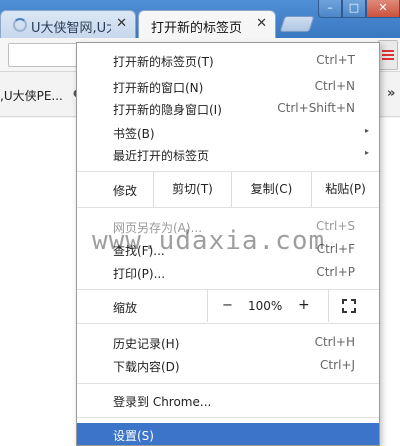 The height and width of the screenshot is (446, 400). Describe the element at coordinates (125, 308) in the screenshot. I see `zoom-label: 缩放` at that location.